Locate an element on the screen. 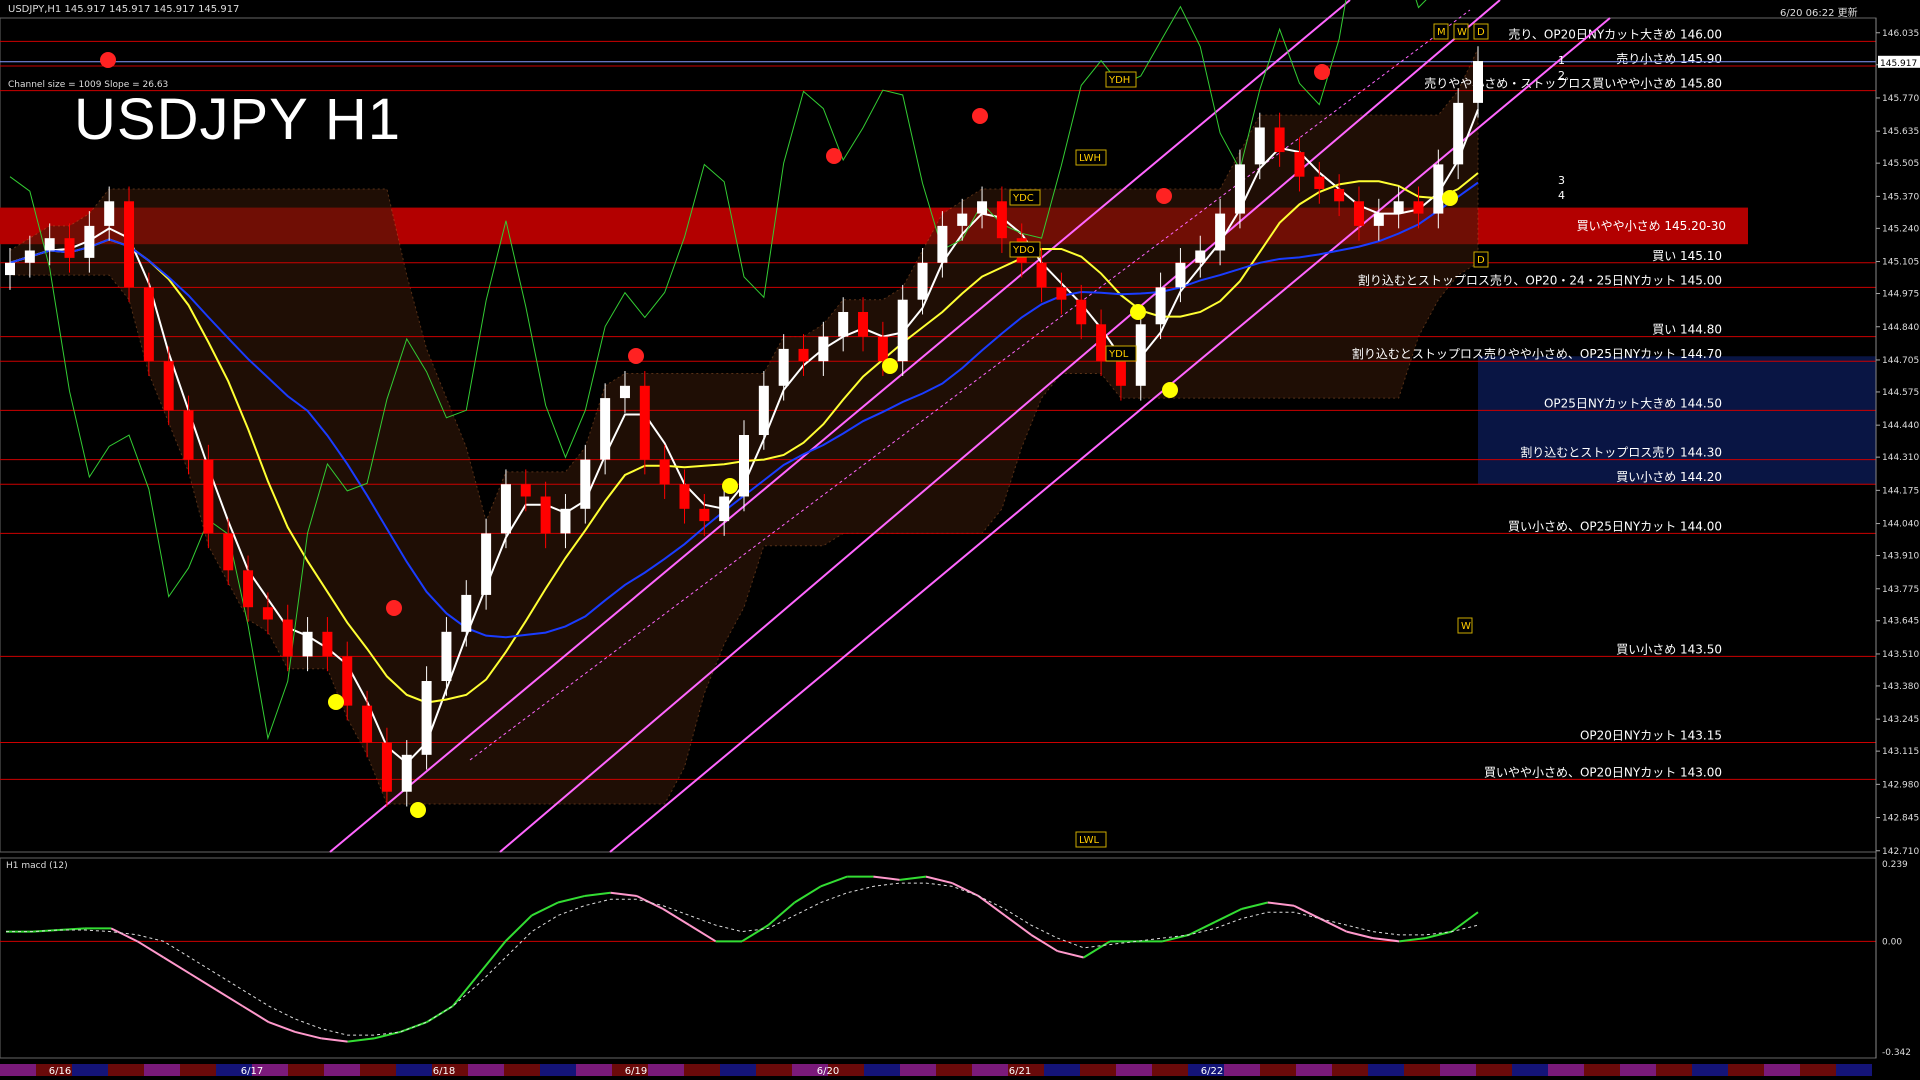  macd-tick-label: -0.342 is located at coordinates (1896, 1053).